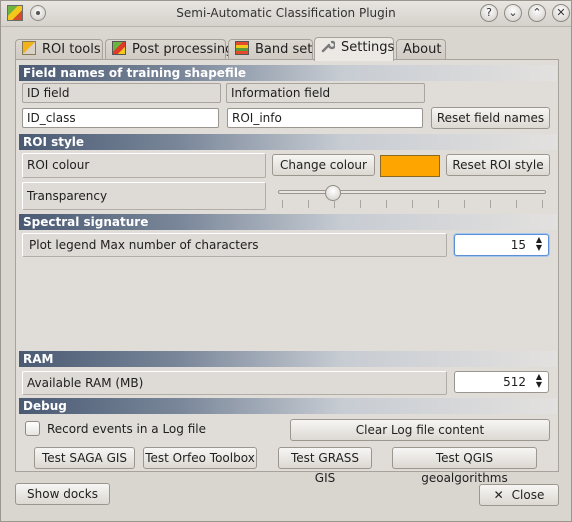 The width and height of the screenshot is (572, 522). What do you see at coordinates (183, 49) in the screenshot?
I see `tab-label: Post processing` at bounding box center [183, 49].